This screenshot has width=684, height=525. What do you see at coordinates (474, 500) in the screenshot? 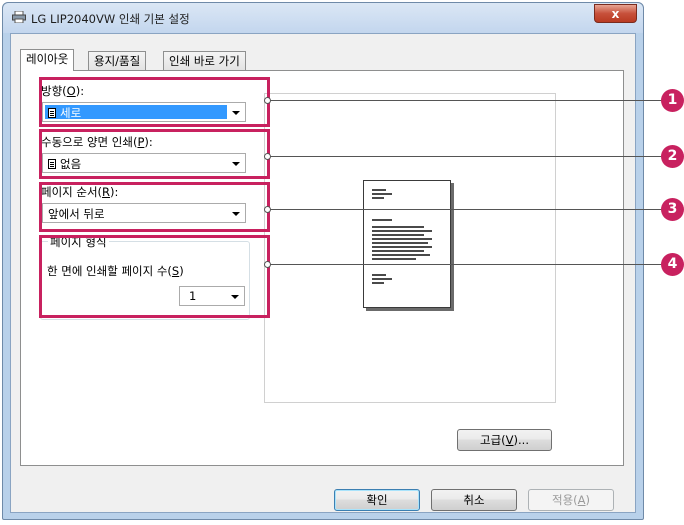
I see `cancel-button: 취소` at bounding box center [474, 500].